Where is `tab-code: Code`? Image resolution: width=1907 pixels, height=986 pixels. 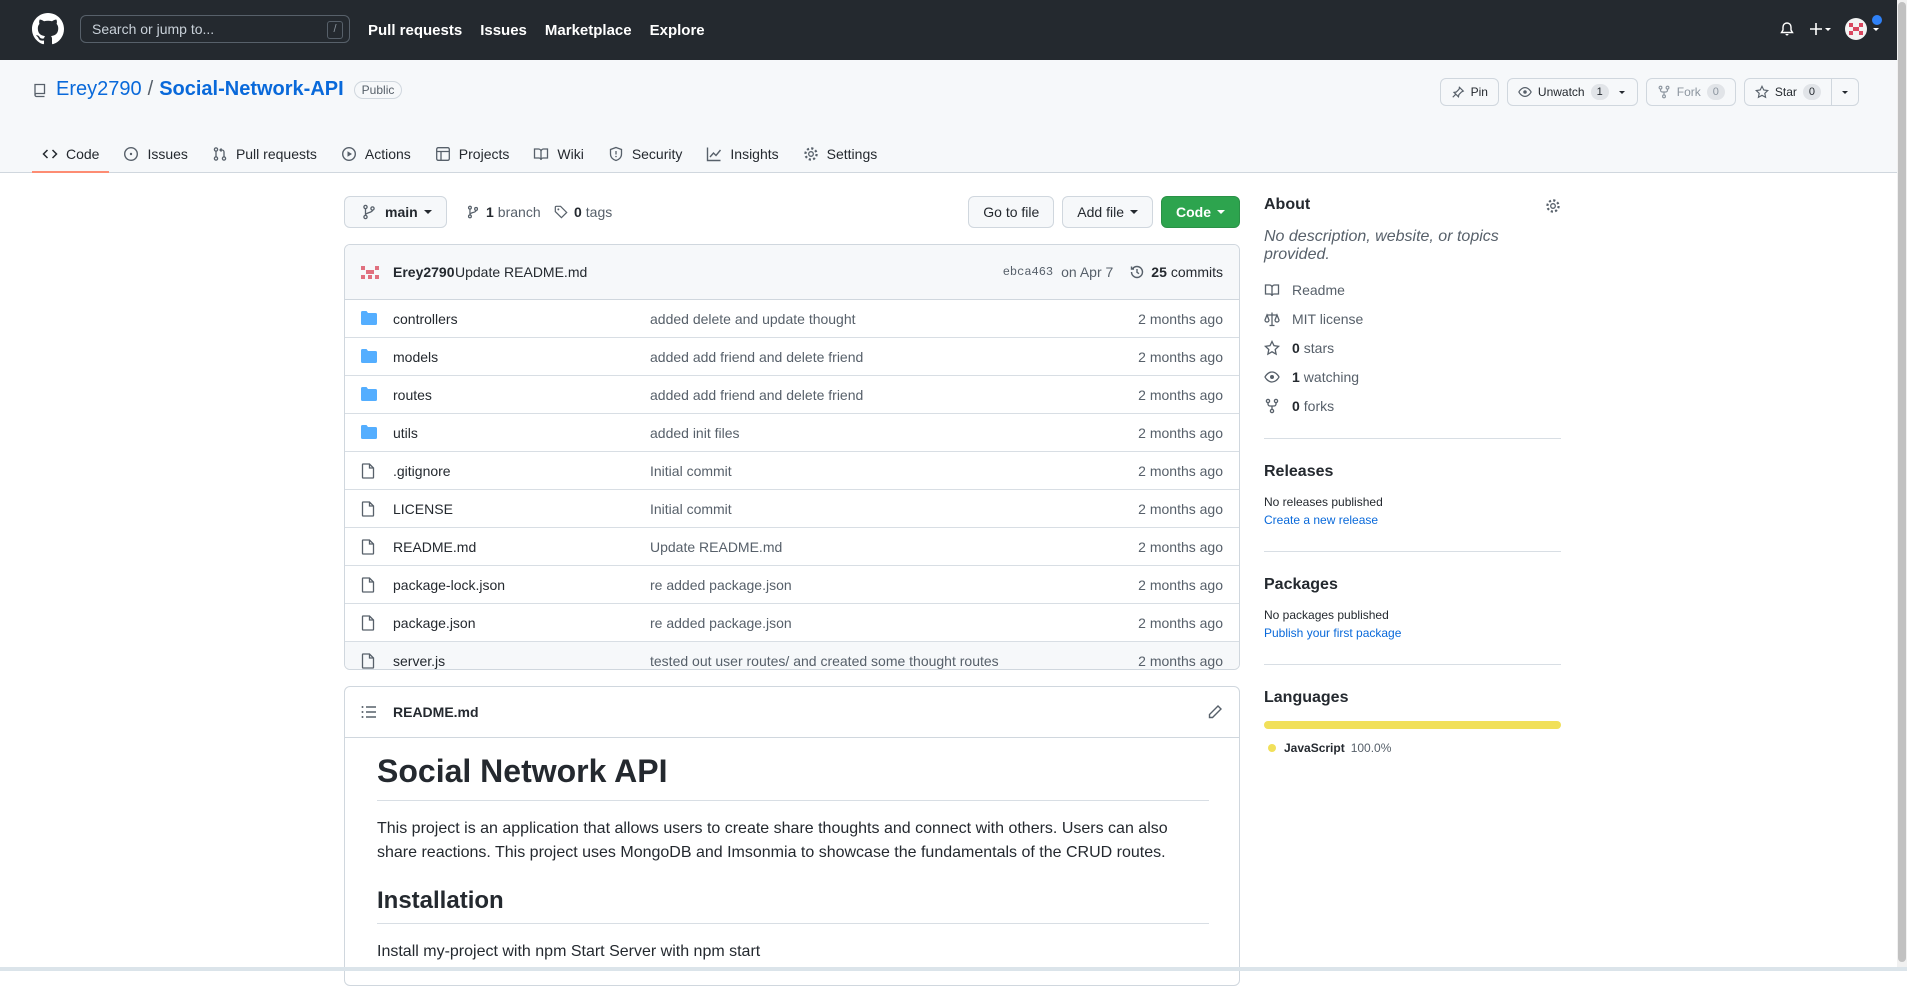
tab-code: Code is located at coordinates (71, 154).